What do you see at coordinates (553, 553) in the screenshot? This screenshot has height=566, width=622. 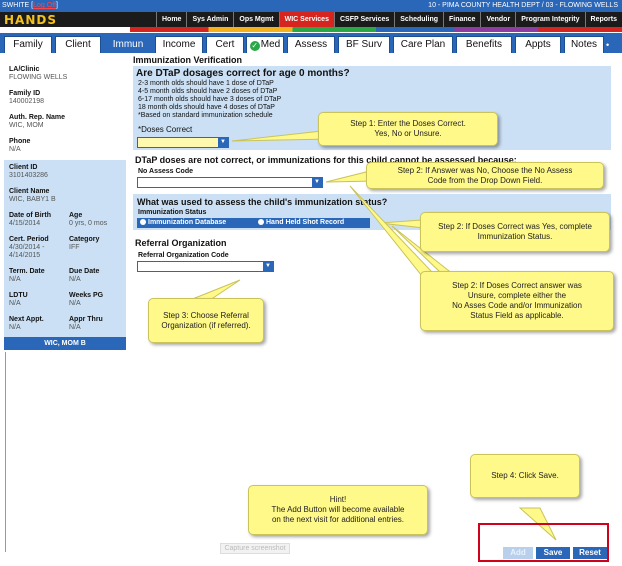 I see `save-button: Save` at bounding box center [553, 553].